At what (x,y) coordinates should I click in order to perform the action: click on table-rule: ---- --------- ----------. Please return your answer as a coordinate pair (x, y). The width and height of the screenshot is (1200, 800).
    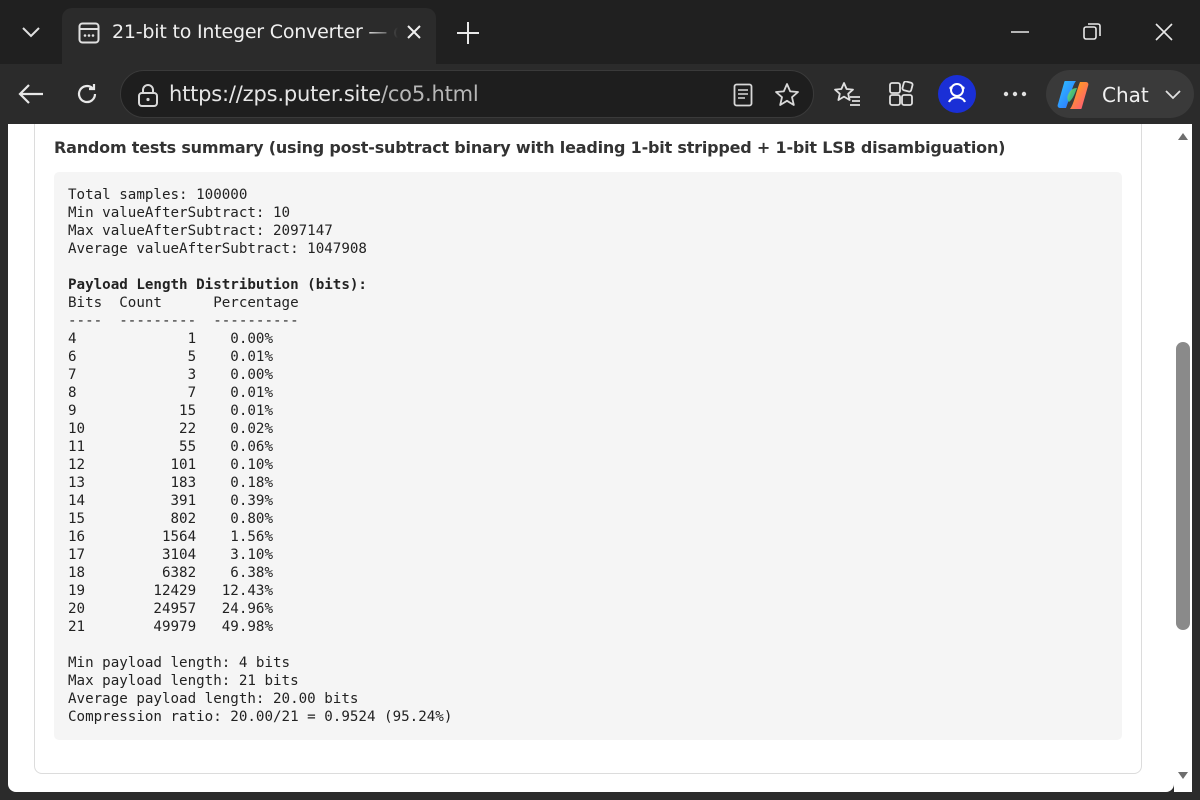
    Looking at the image, I should click on (183, 321).